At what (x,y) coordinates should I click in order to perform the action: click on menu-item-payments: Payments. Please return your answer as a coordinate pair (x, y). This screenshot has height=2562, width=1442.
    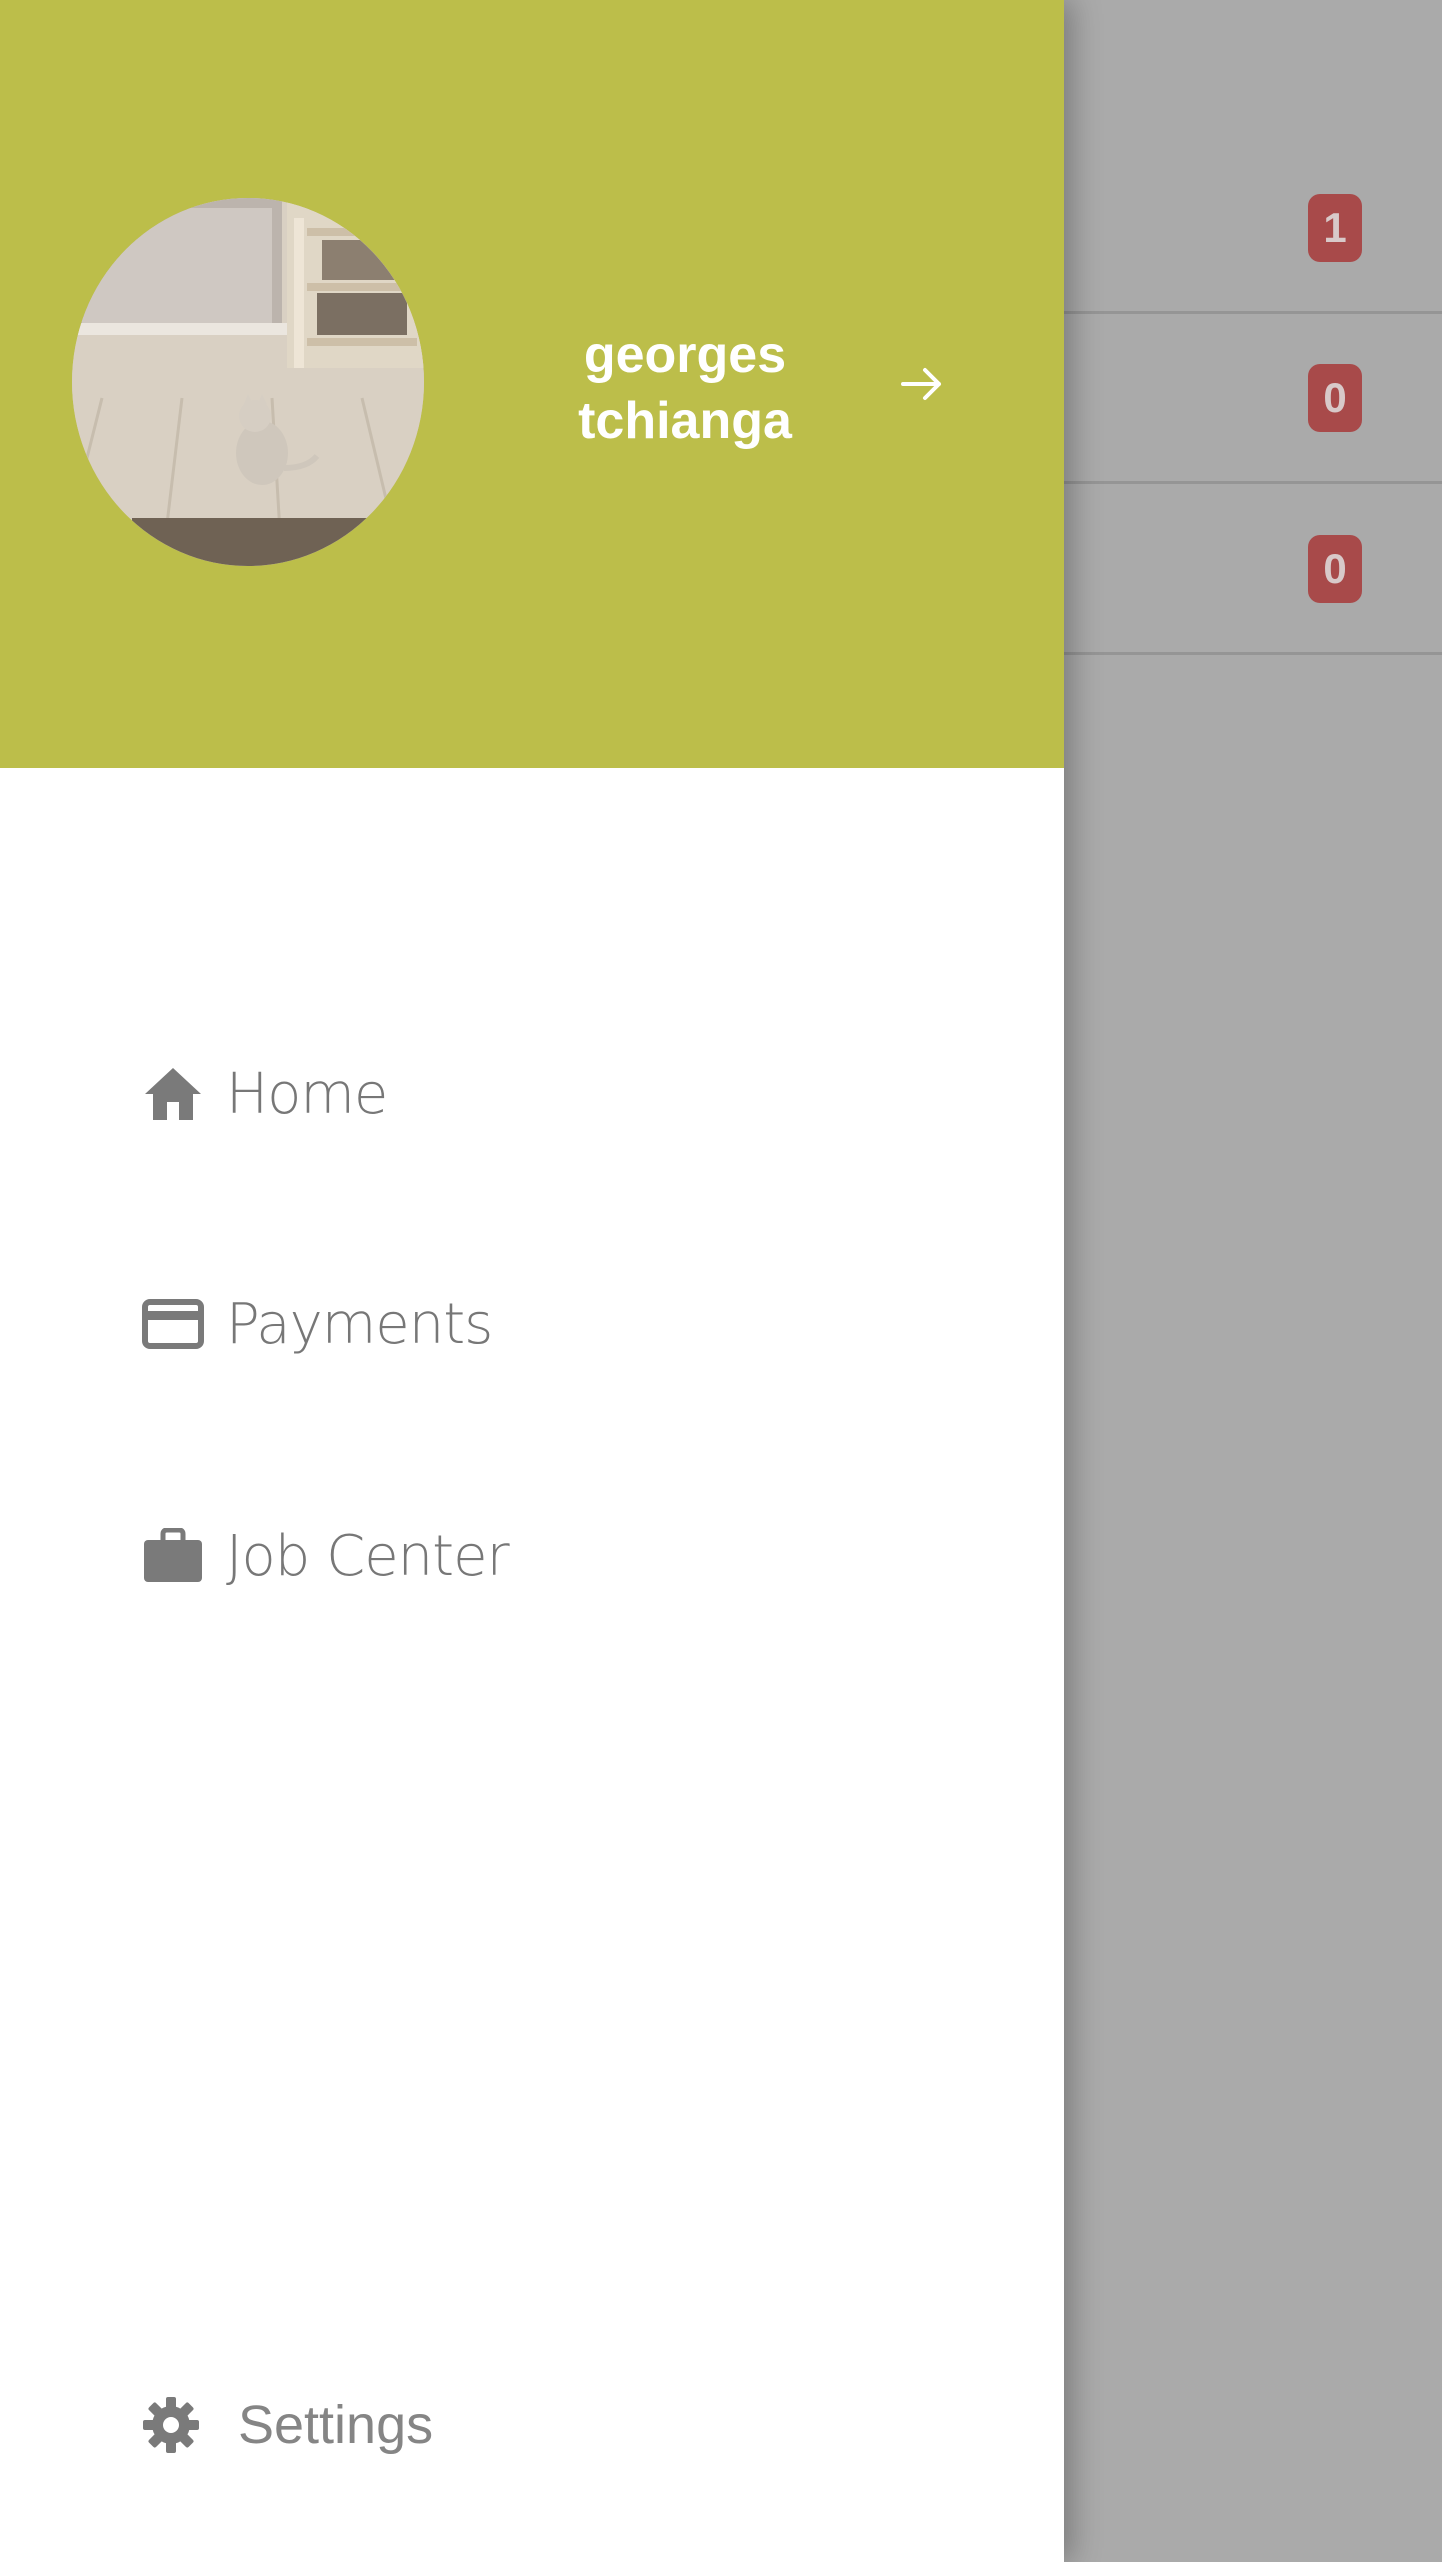
    Looking at the image, I should click on (316, 1324).